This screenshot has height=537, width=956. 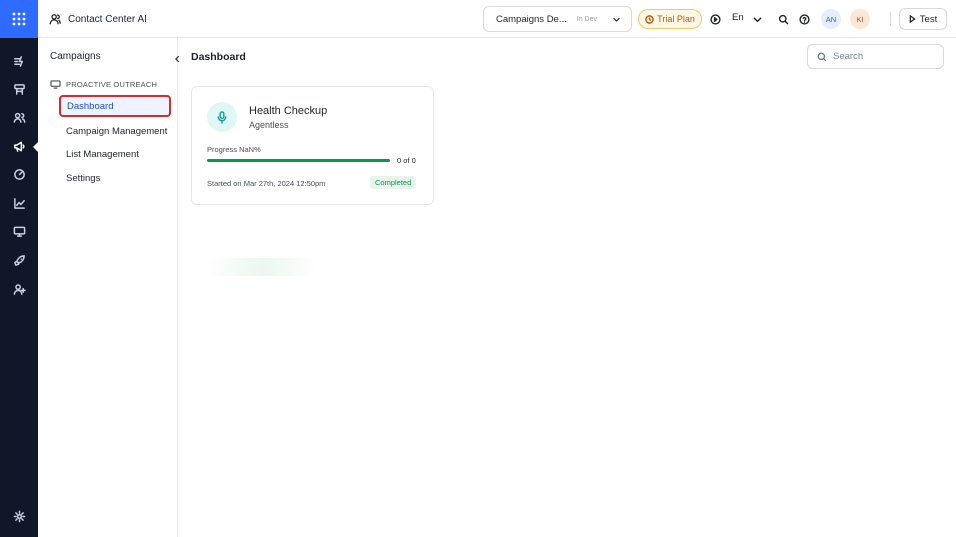 I want to click on sidebar-item-list-management: List Management, so click(x=99, y=154).